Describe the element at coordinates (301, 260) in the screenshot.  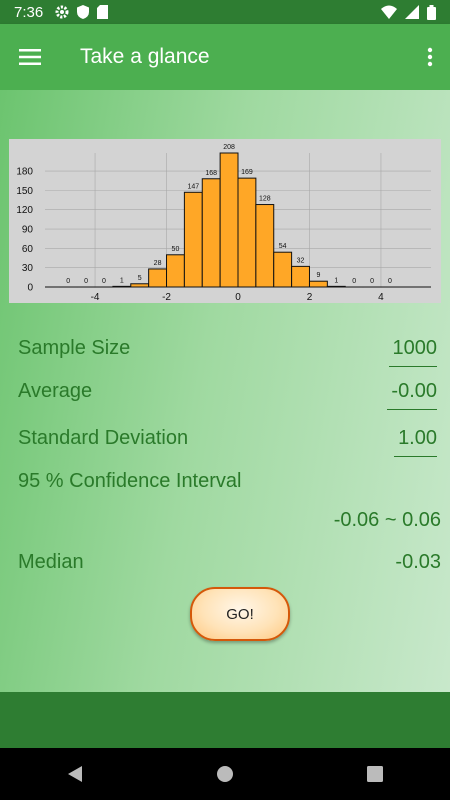
I see `bar-value-label: 32` at that location.